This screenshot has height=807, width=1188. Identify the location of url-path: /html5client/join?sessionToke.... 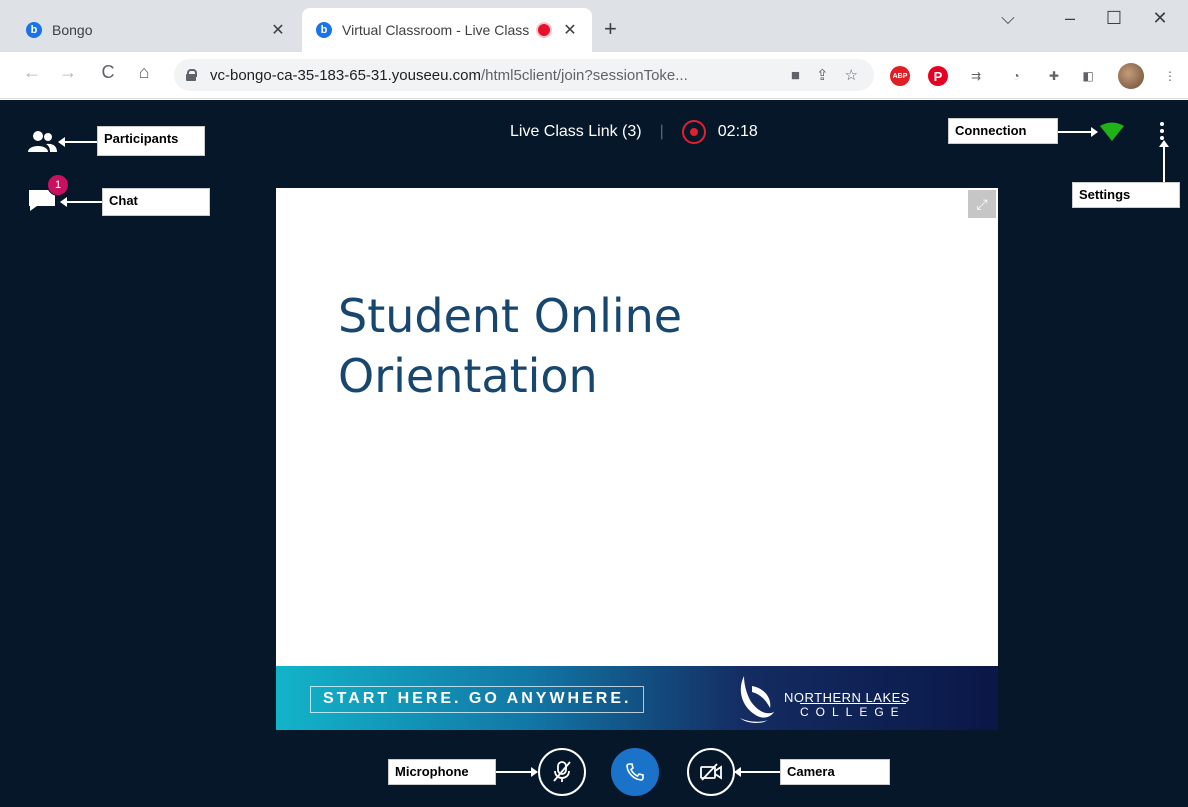
(584, 75).